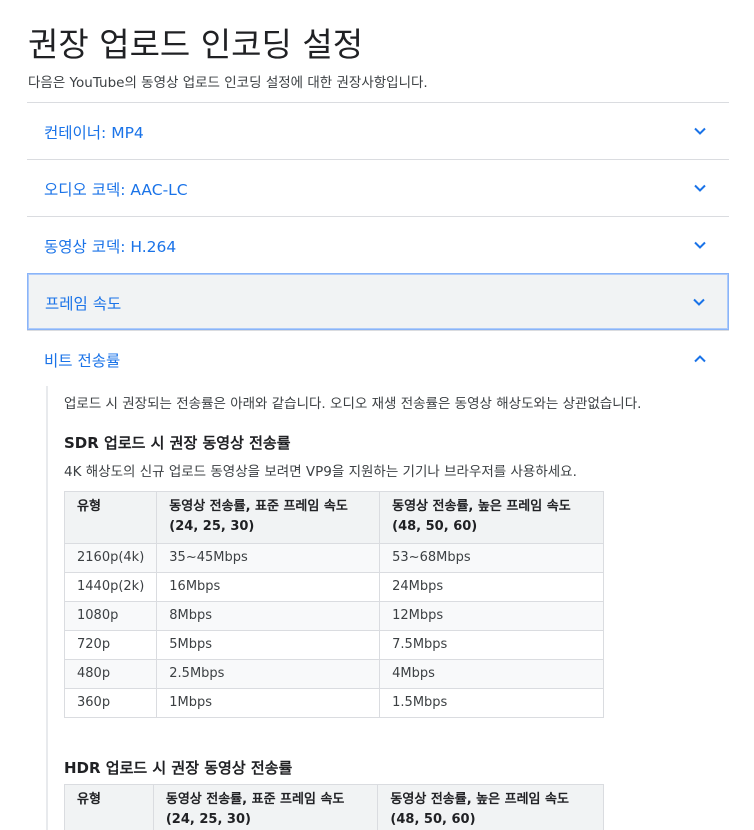 The height and width of the screenshot is (830, 754). I want to click on accordion-title: 동영상 코덱: H.264, so click(110, 247).